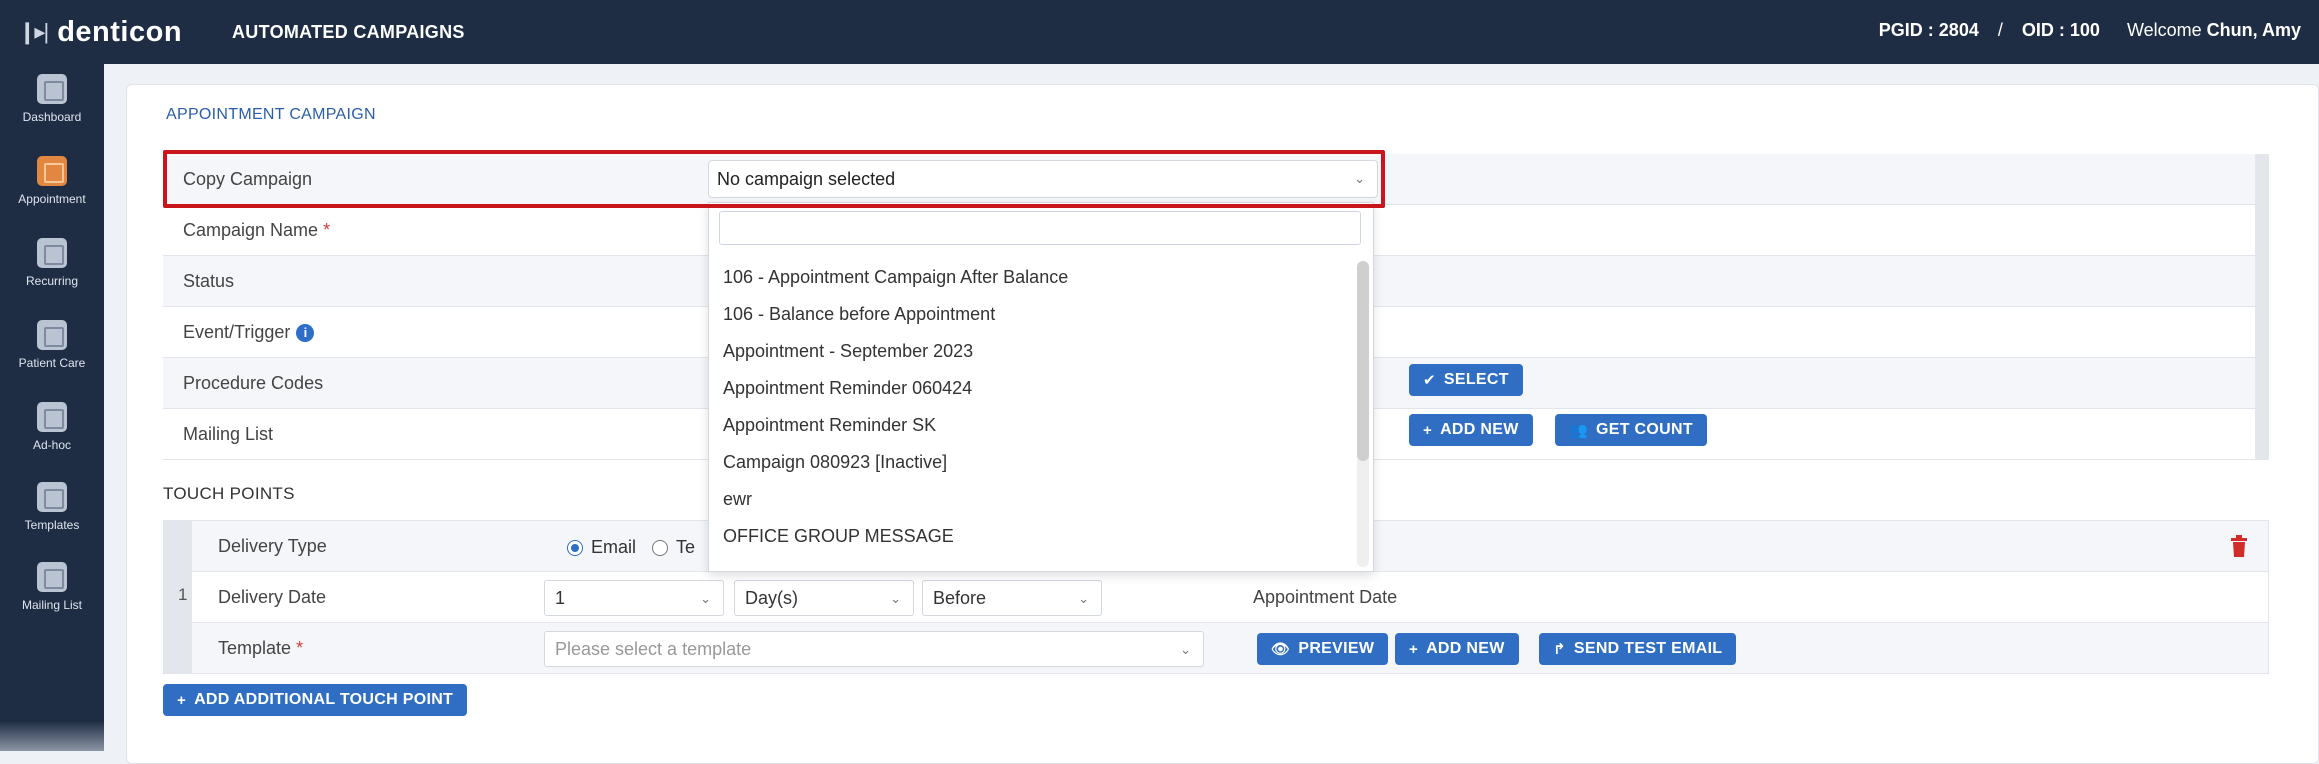 The width and height of the screenshot is (2319, 764). What do you see at coordinates (1012, 598) in the screenshot?
I see `delivery-relation-select: Before ⌄` at bounding box center [1012, 598].